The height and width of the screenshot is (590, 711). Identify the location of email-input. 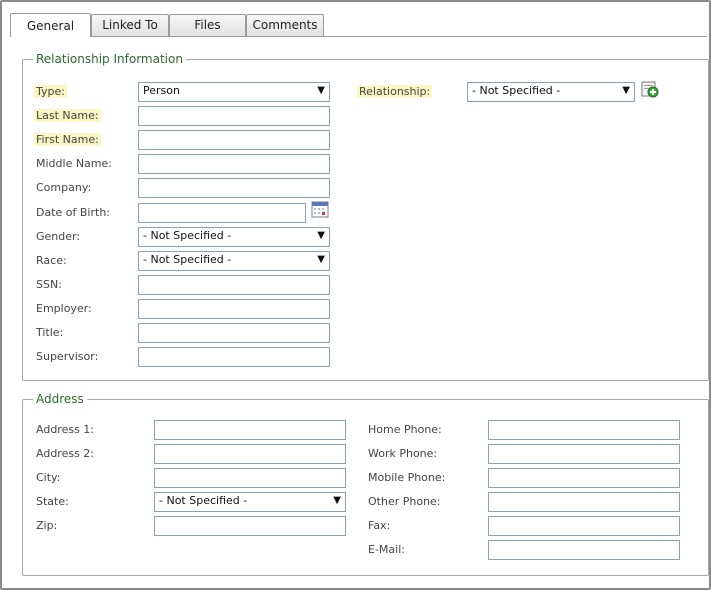
(584, 550).